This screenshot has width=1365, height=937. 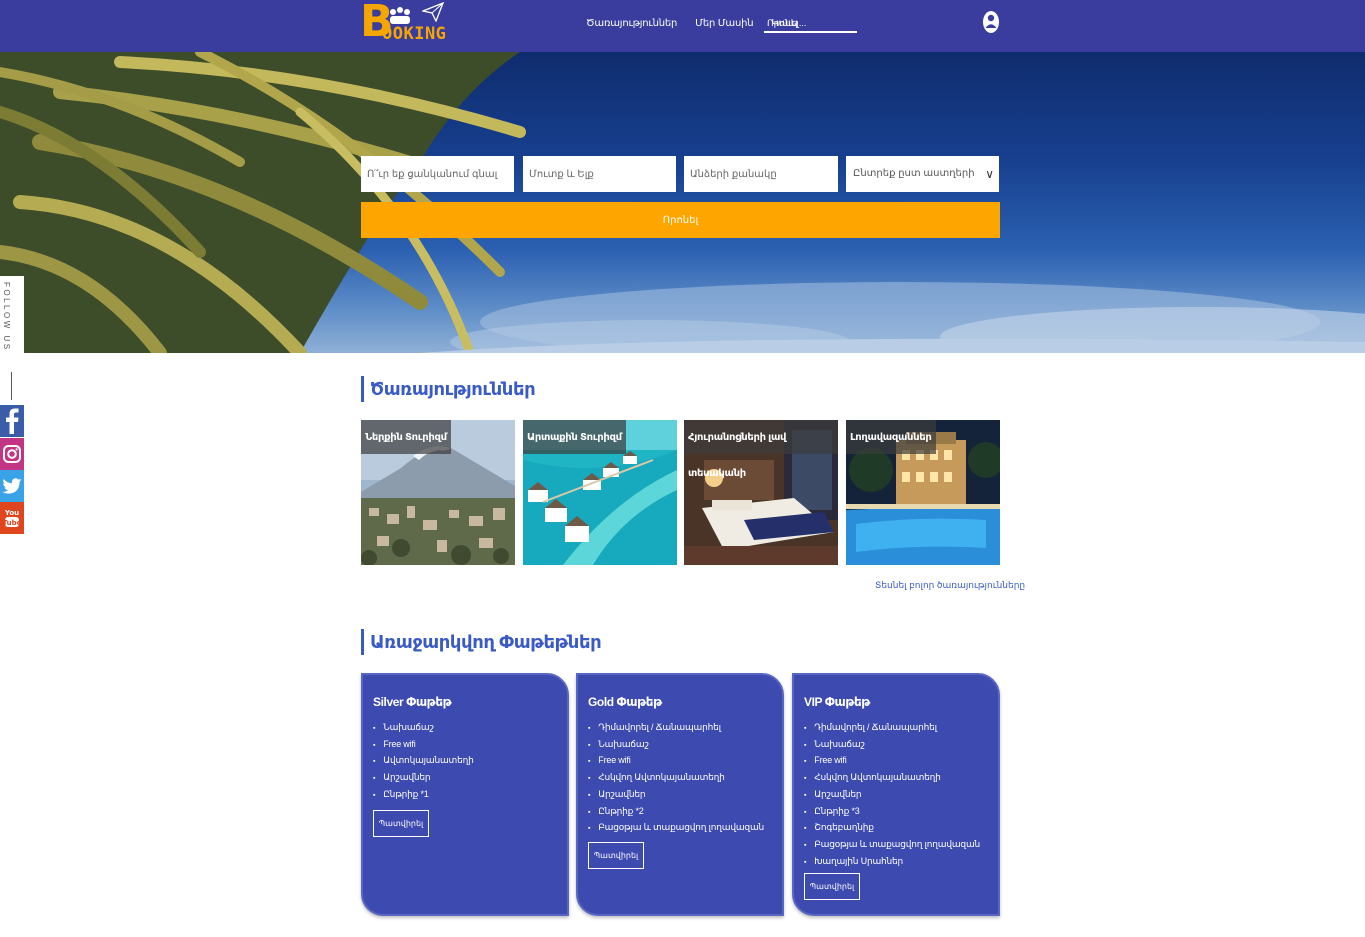 What do you see at coordinates (414, 34) in the screenshot?
I see `logo-word: OOKING` at bounding box center [414, 34].